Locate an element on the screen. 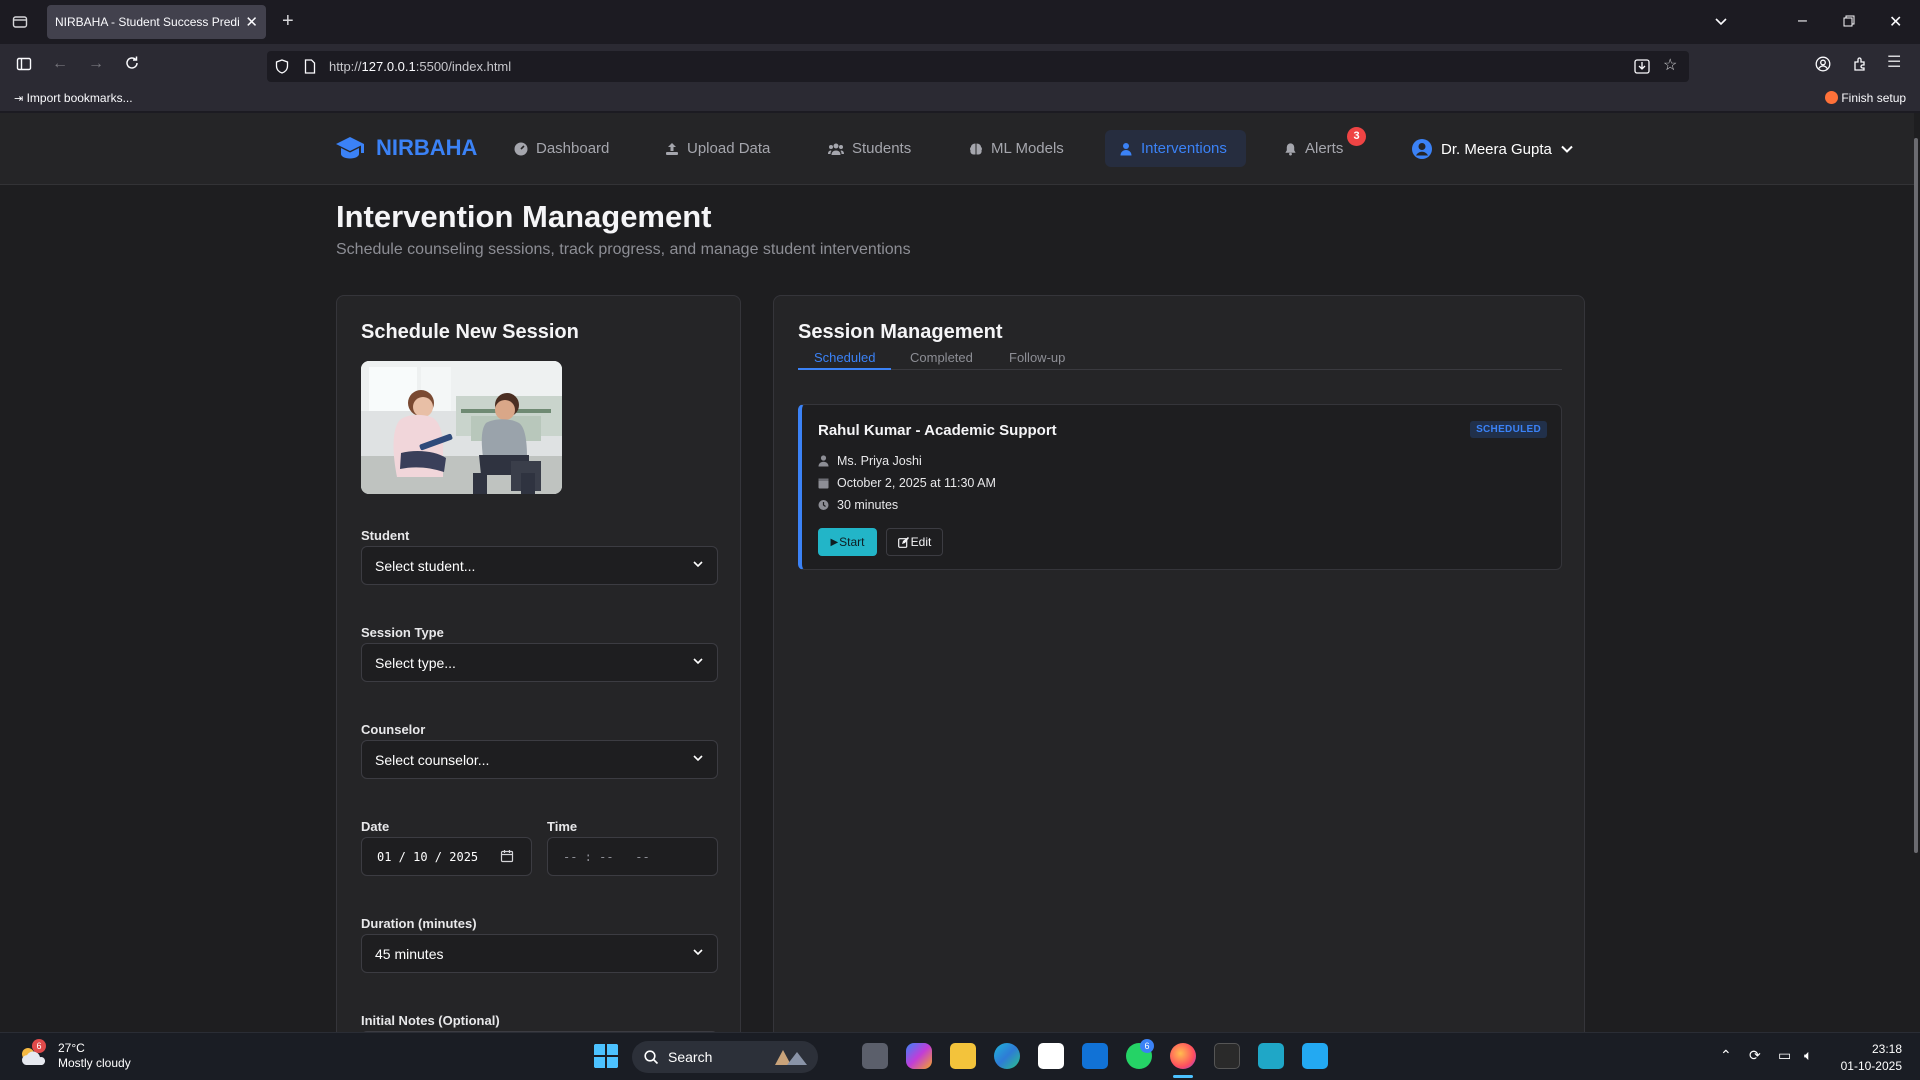 This screenshot has width=1920, height=1080. tab-scheduled: Scheduled is located at coordinates (844, 357).